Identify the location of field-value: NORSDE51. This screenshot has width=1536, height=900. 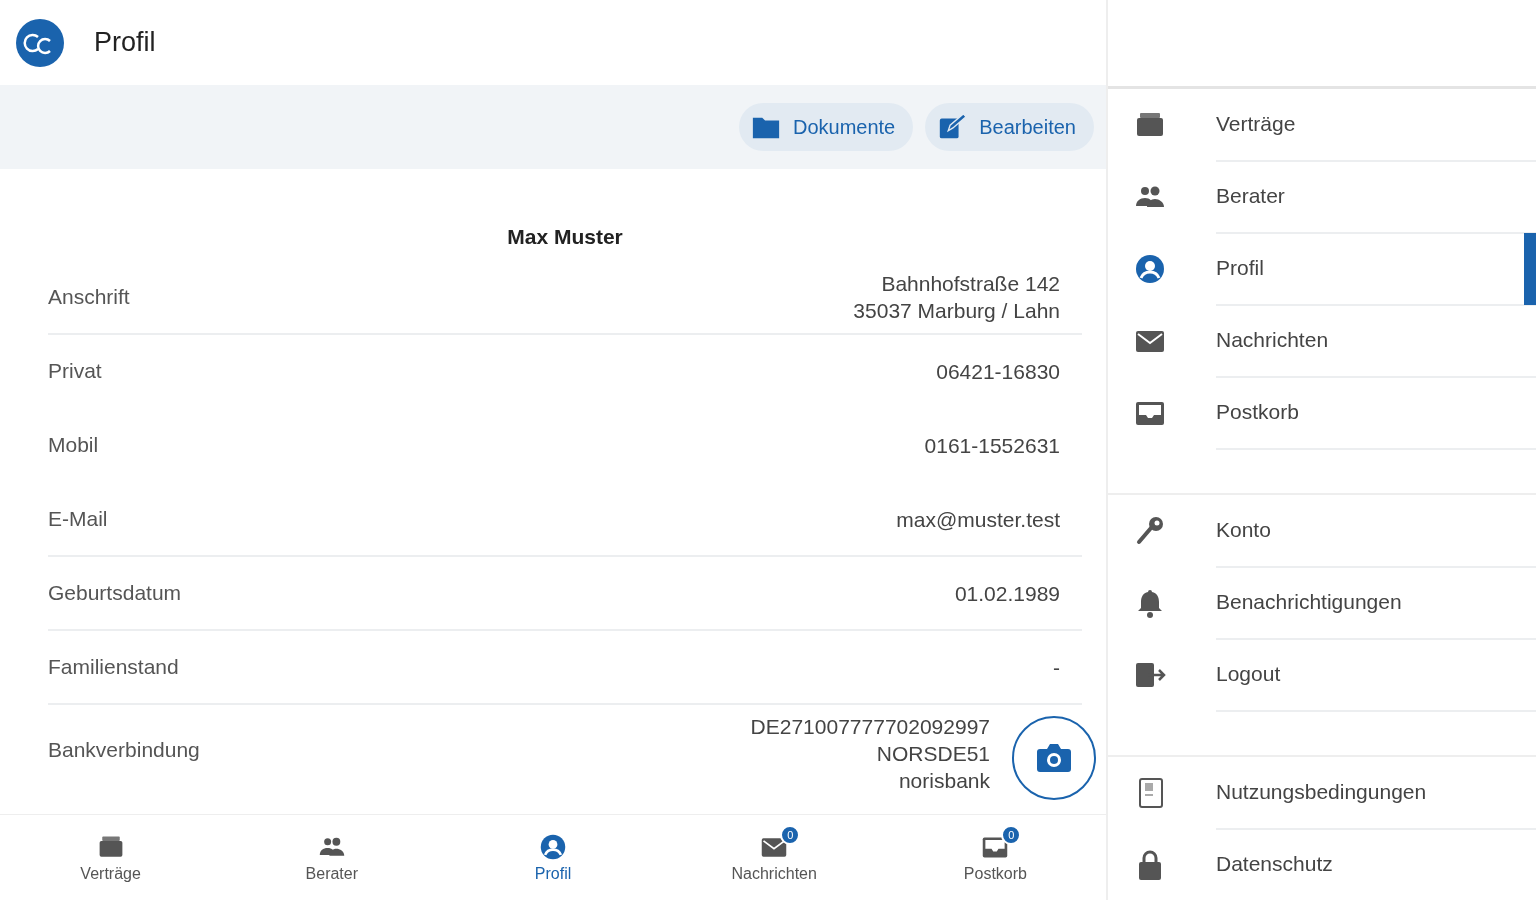
(933, 754).